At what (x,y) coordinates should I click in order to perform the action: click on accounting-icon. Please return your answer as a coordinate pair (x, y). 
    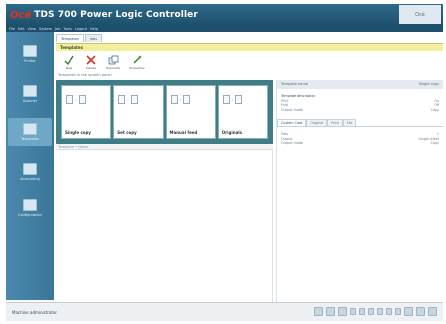
    Looking at the image, I should click on (30, 169).